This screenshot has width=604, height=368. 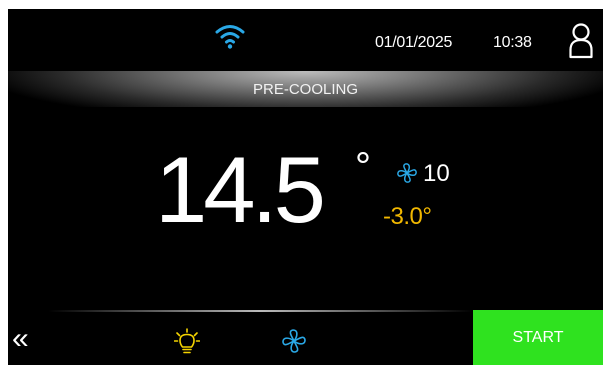 What do you see at coordinates (27, 339) in the screenshot?
I see `back-button: «` at bounding box center [27, 339].